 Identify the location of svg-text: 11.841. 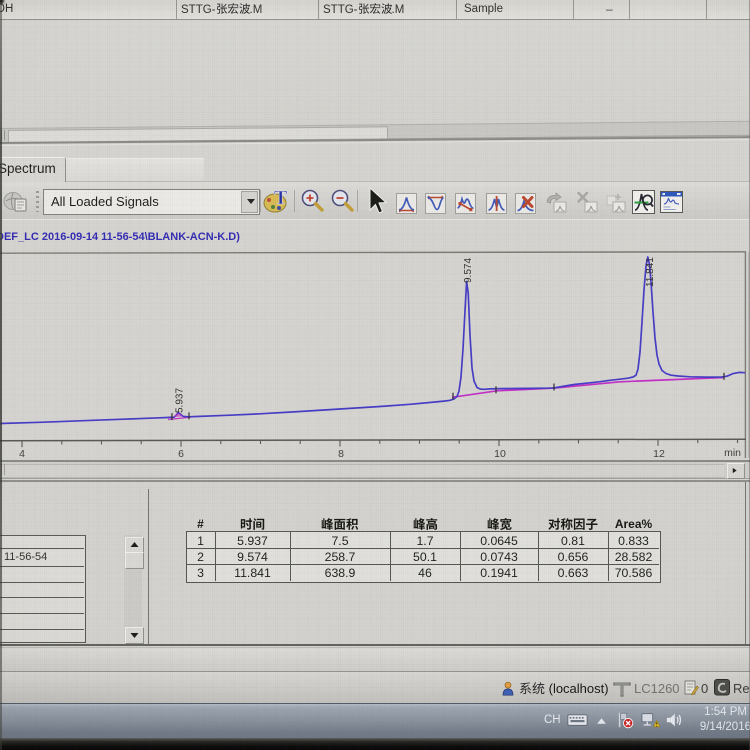
(650, 272).